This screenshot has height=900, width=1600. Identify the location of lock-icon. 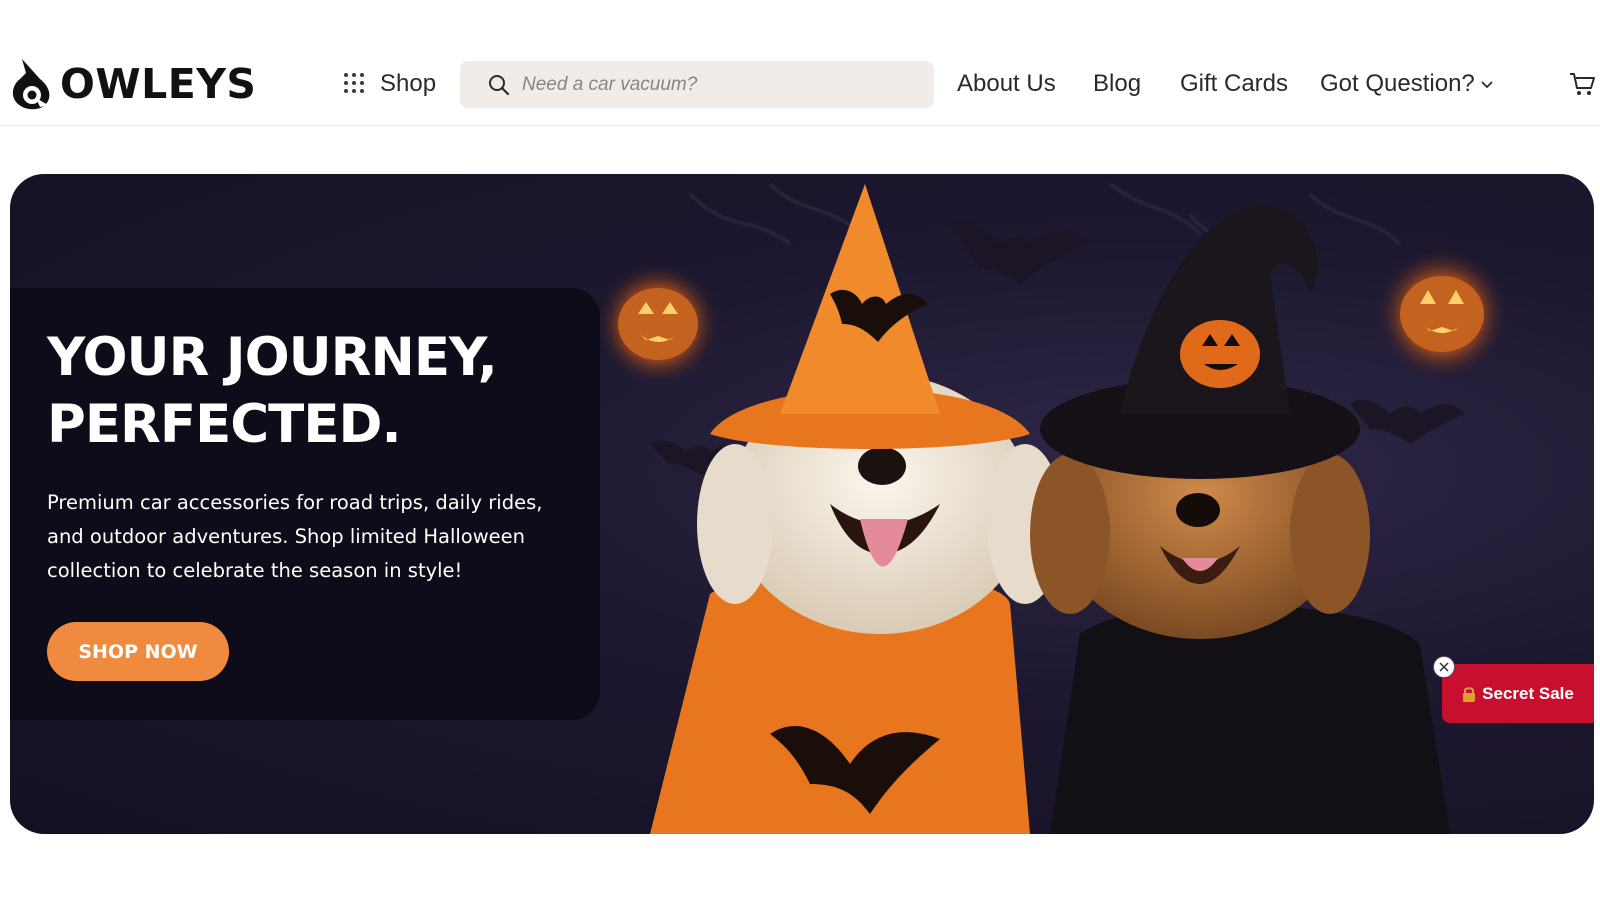
(1469, 694).